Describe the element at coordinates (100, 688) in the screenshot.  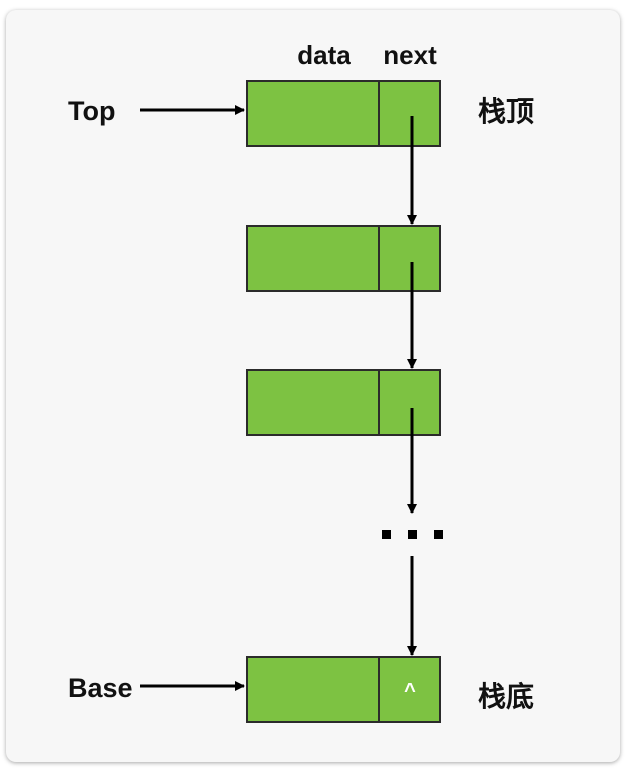
I see `base-pointer-label: Base` at that location.